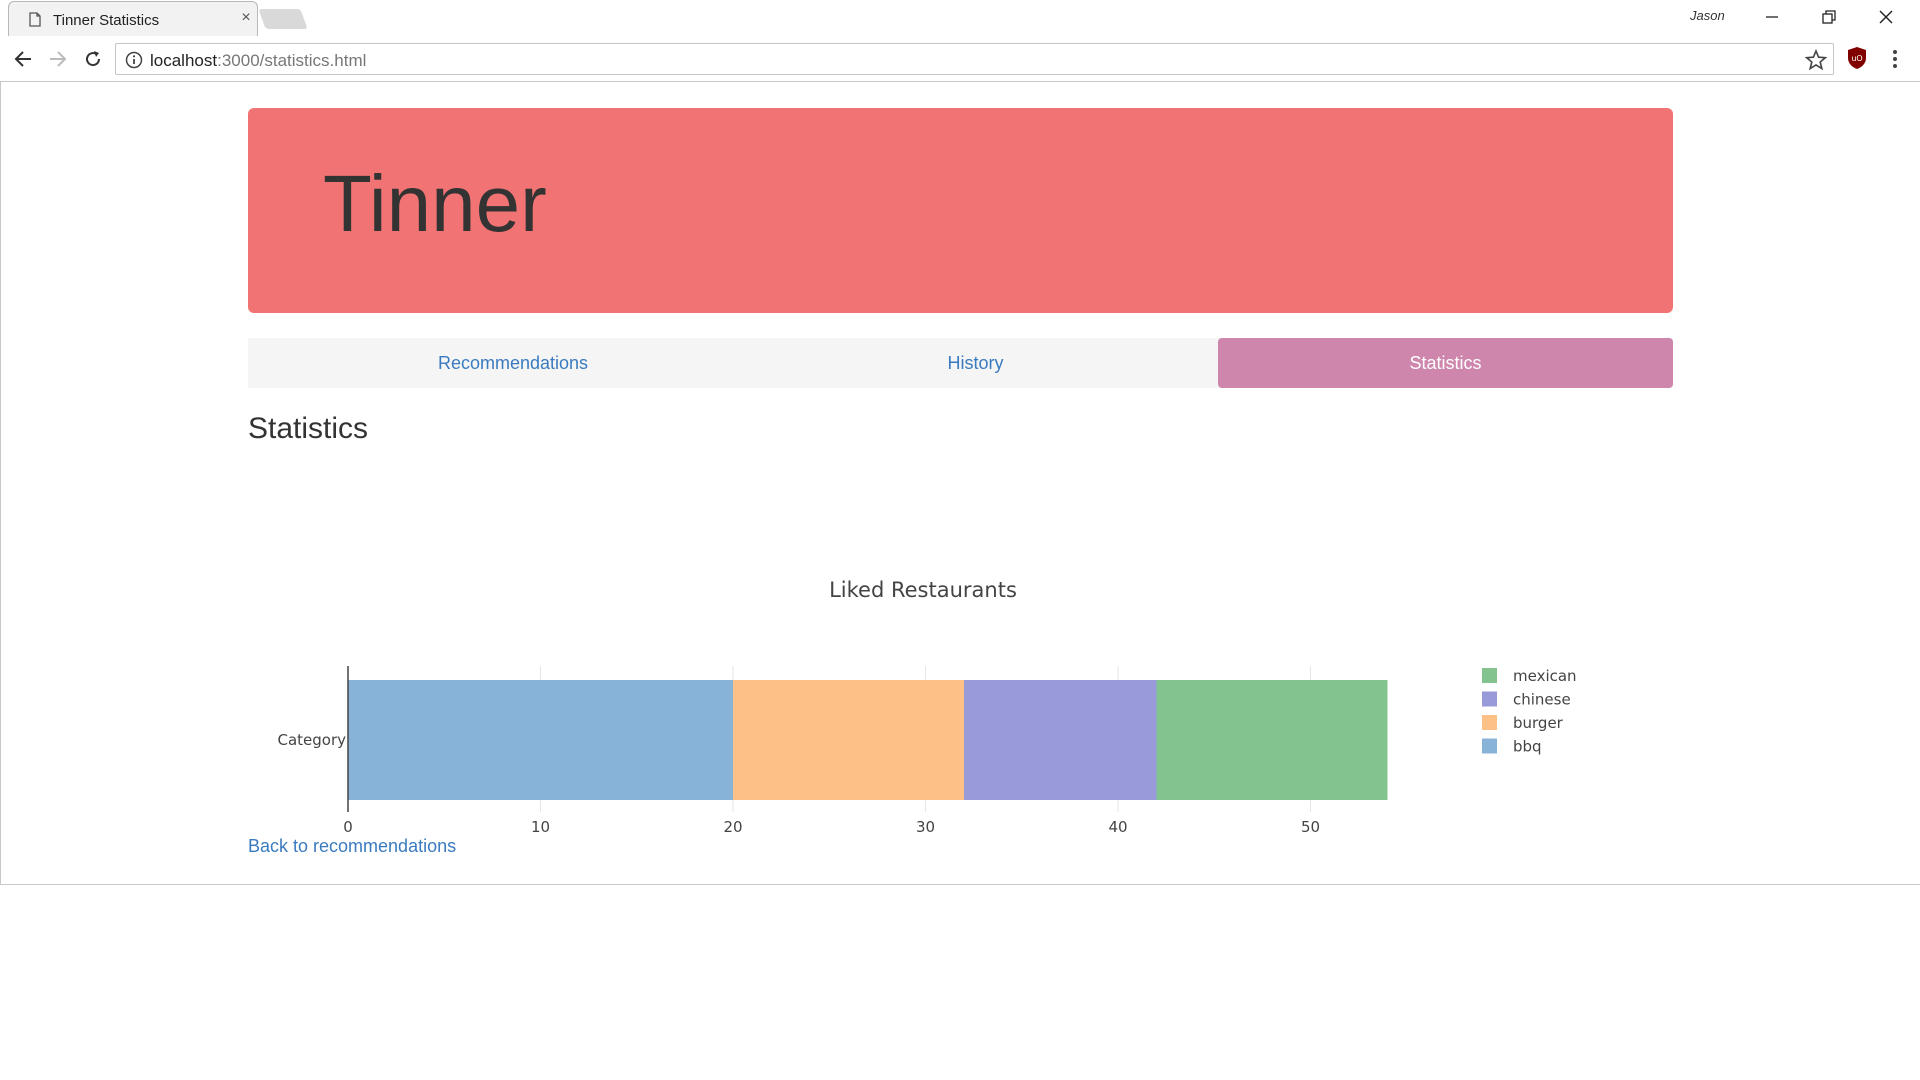 This screenshot has width=1920, height=1080. I want to click on x-tick-label: 0, so click(348, 827).